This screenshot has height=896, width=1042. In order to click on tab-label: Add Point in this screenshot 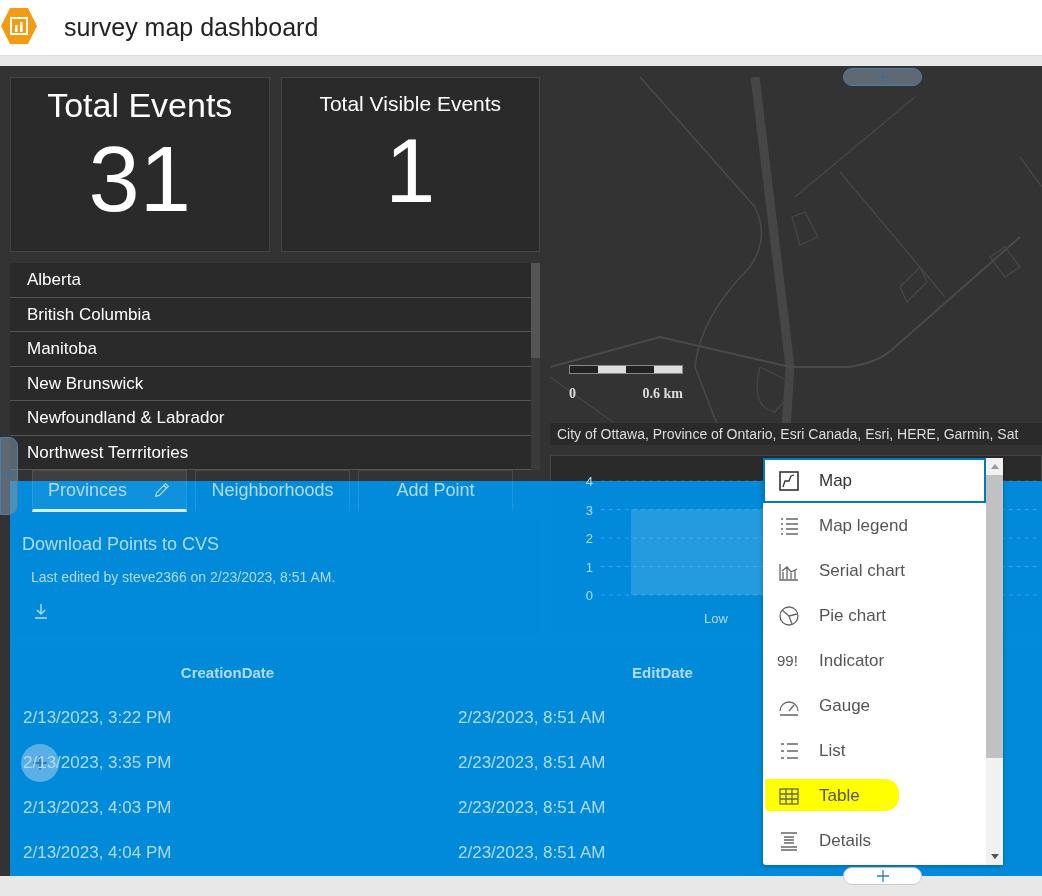, I will do `click(435, 490)`.